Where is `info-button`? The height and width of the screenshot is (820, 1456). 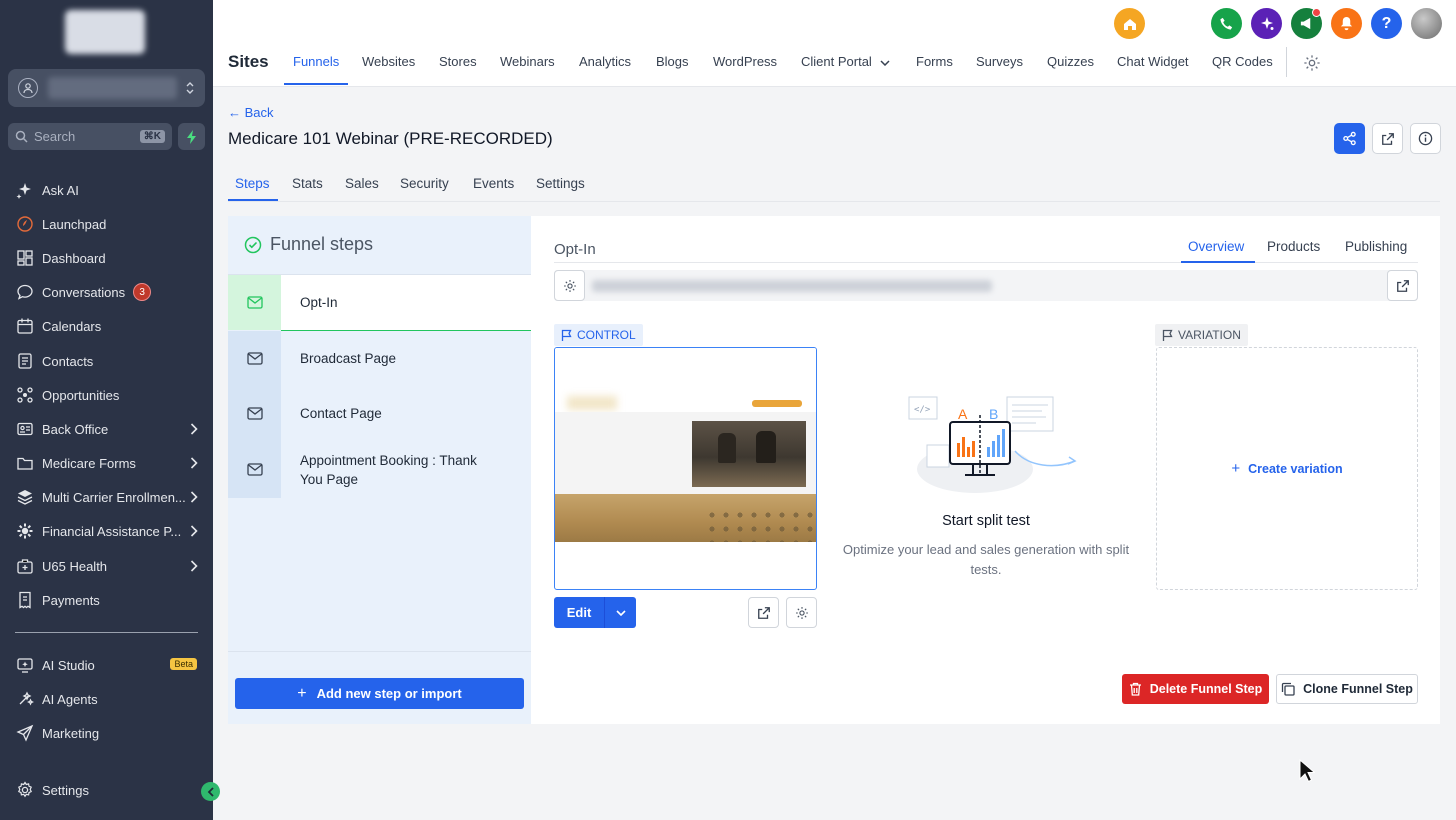 info-button is located at coordinates (1425, 138).